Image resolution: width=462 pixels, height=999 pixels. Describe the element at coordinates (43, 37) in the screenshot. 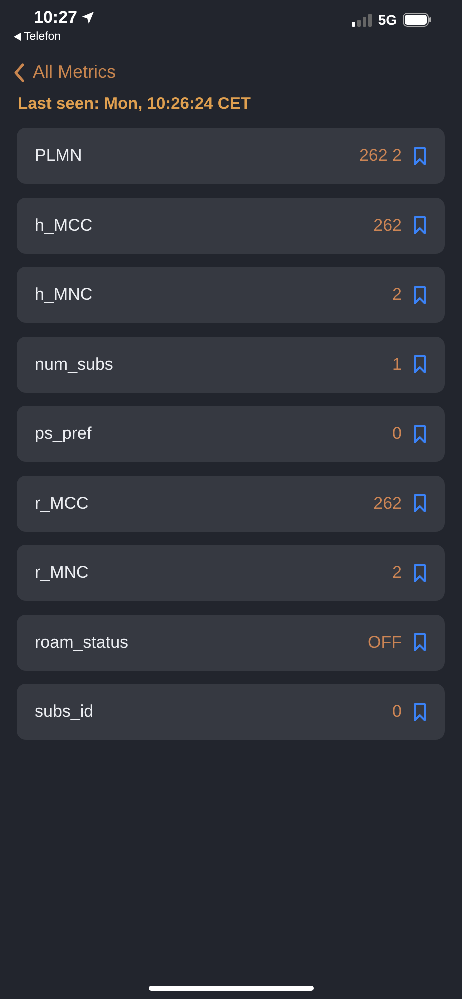

I see `back-to-app-link: Telefon` at that location.